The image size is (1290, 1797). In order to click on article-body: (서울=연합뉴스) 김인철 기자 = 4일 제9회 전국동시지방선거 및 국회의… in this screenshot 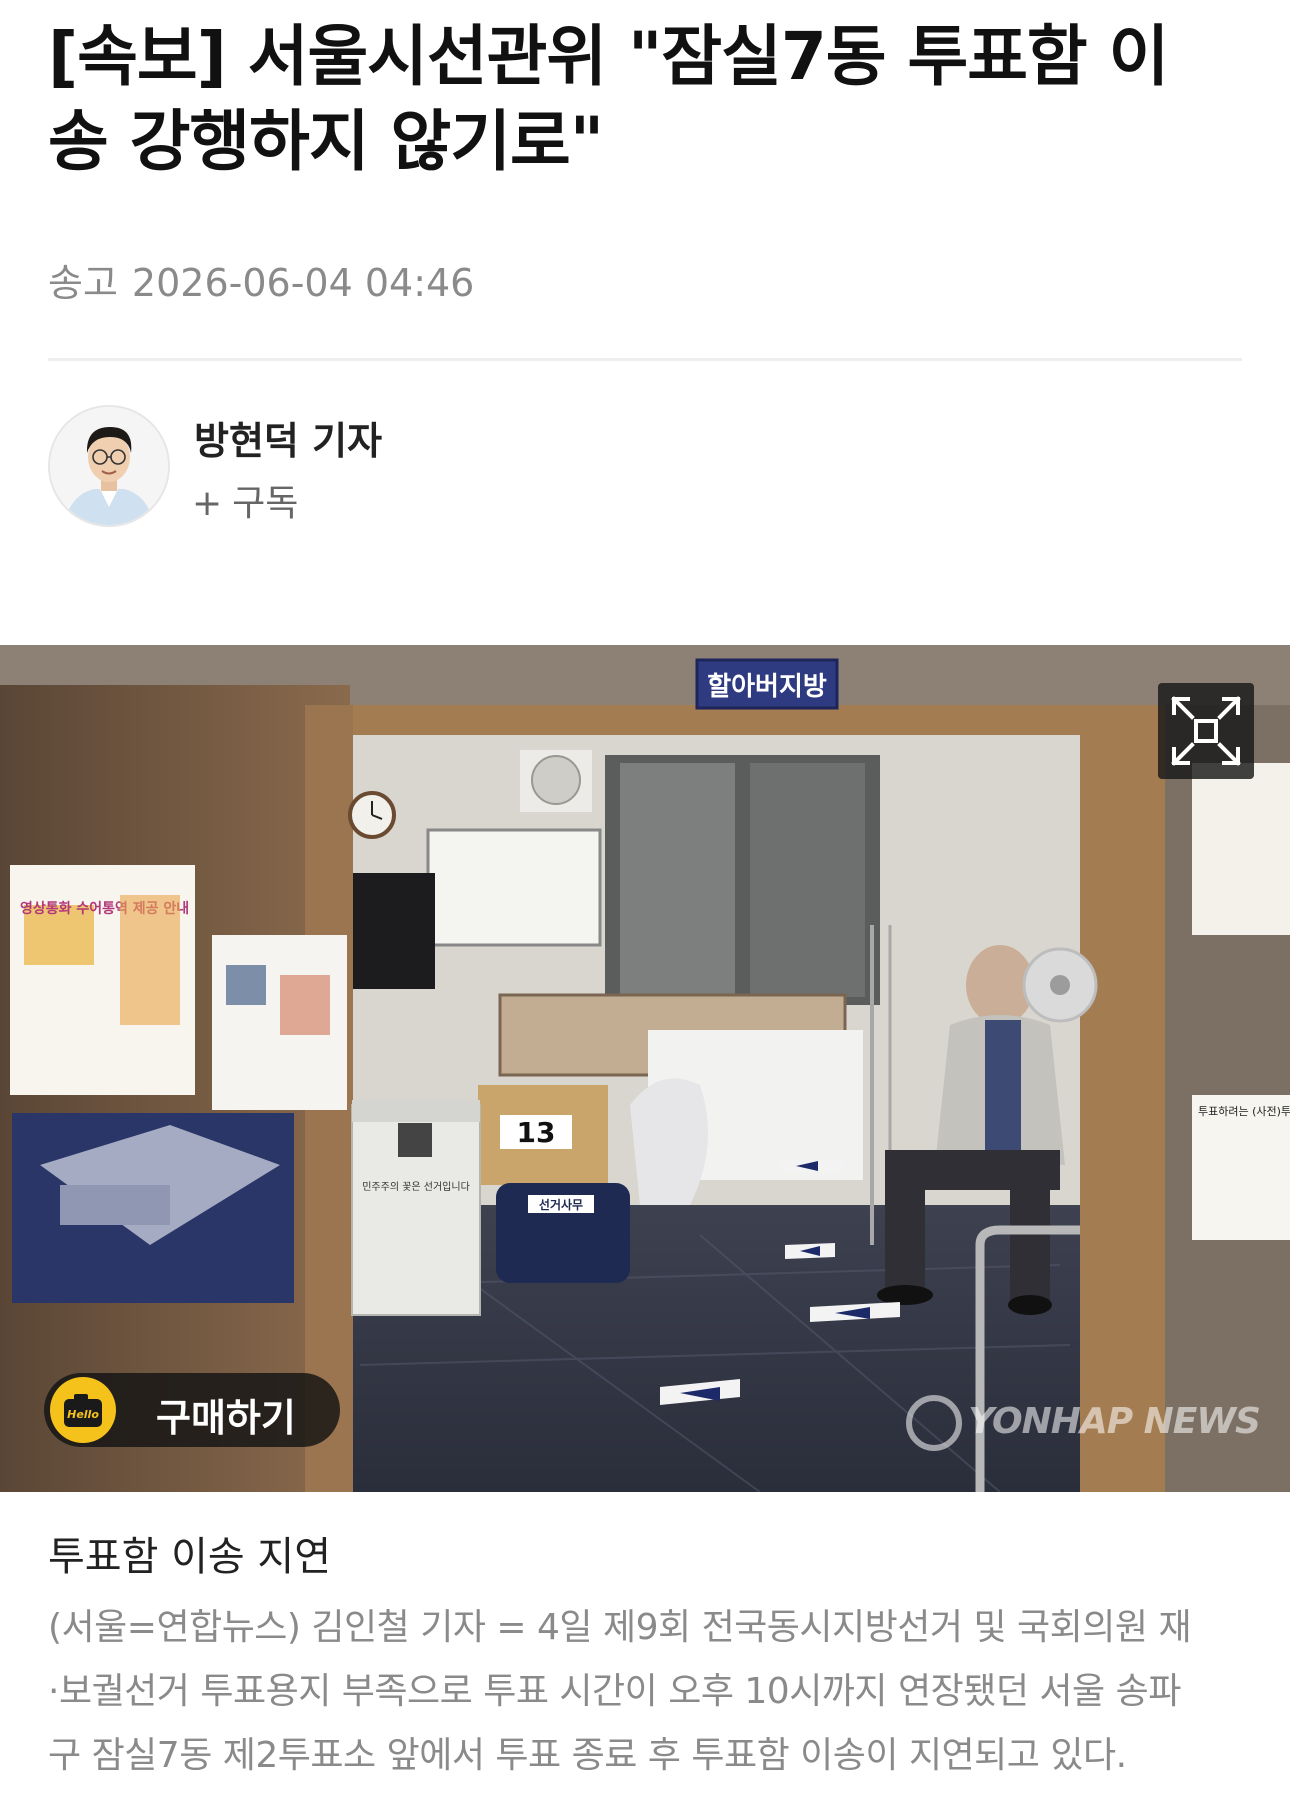, I will do `click(648, 1692)`.